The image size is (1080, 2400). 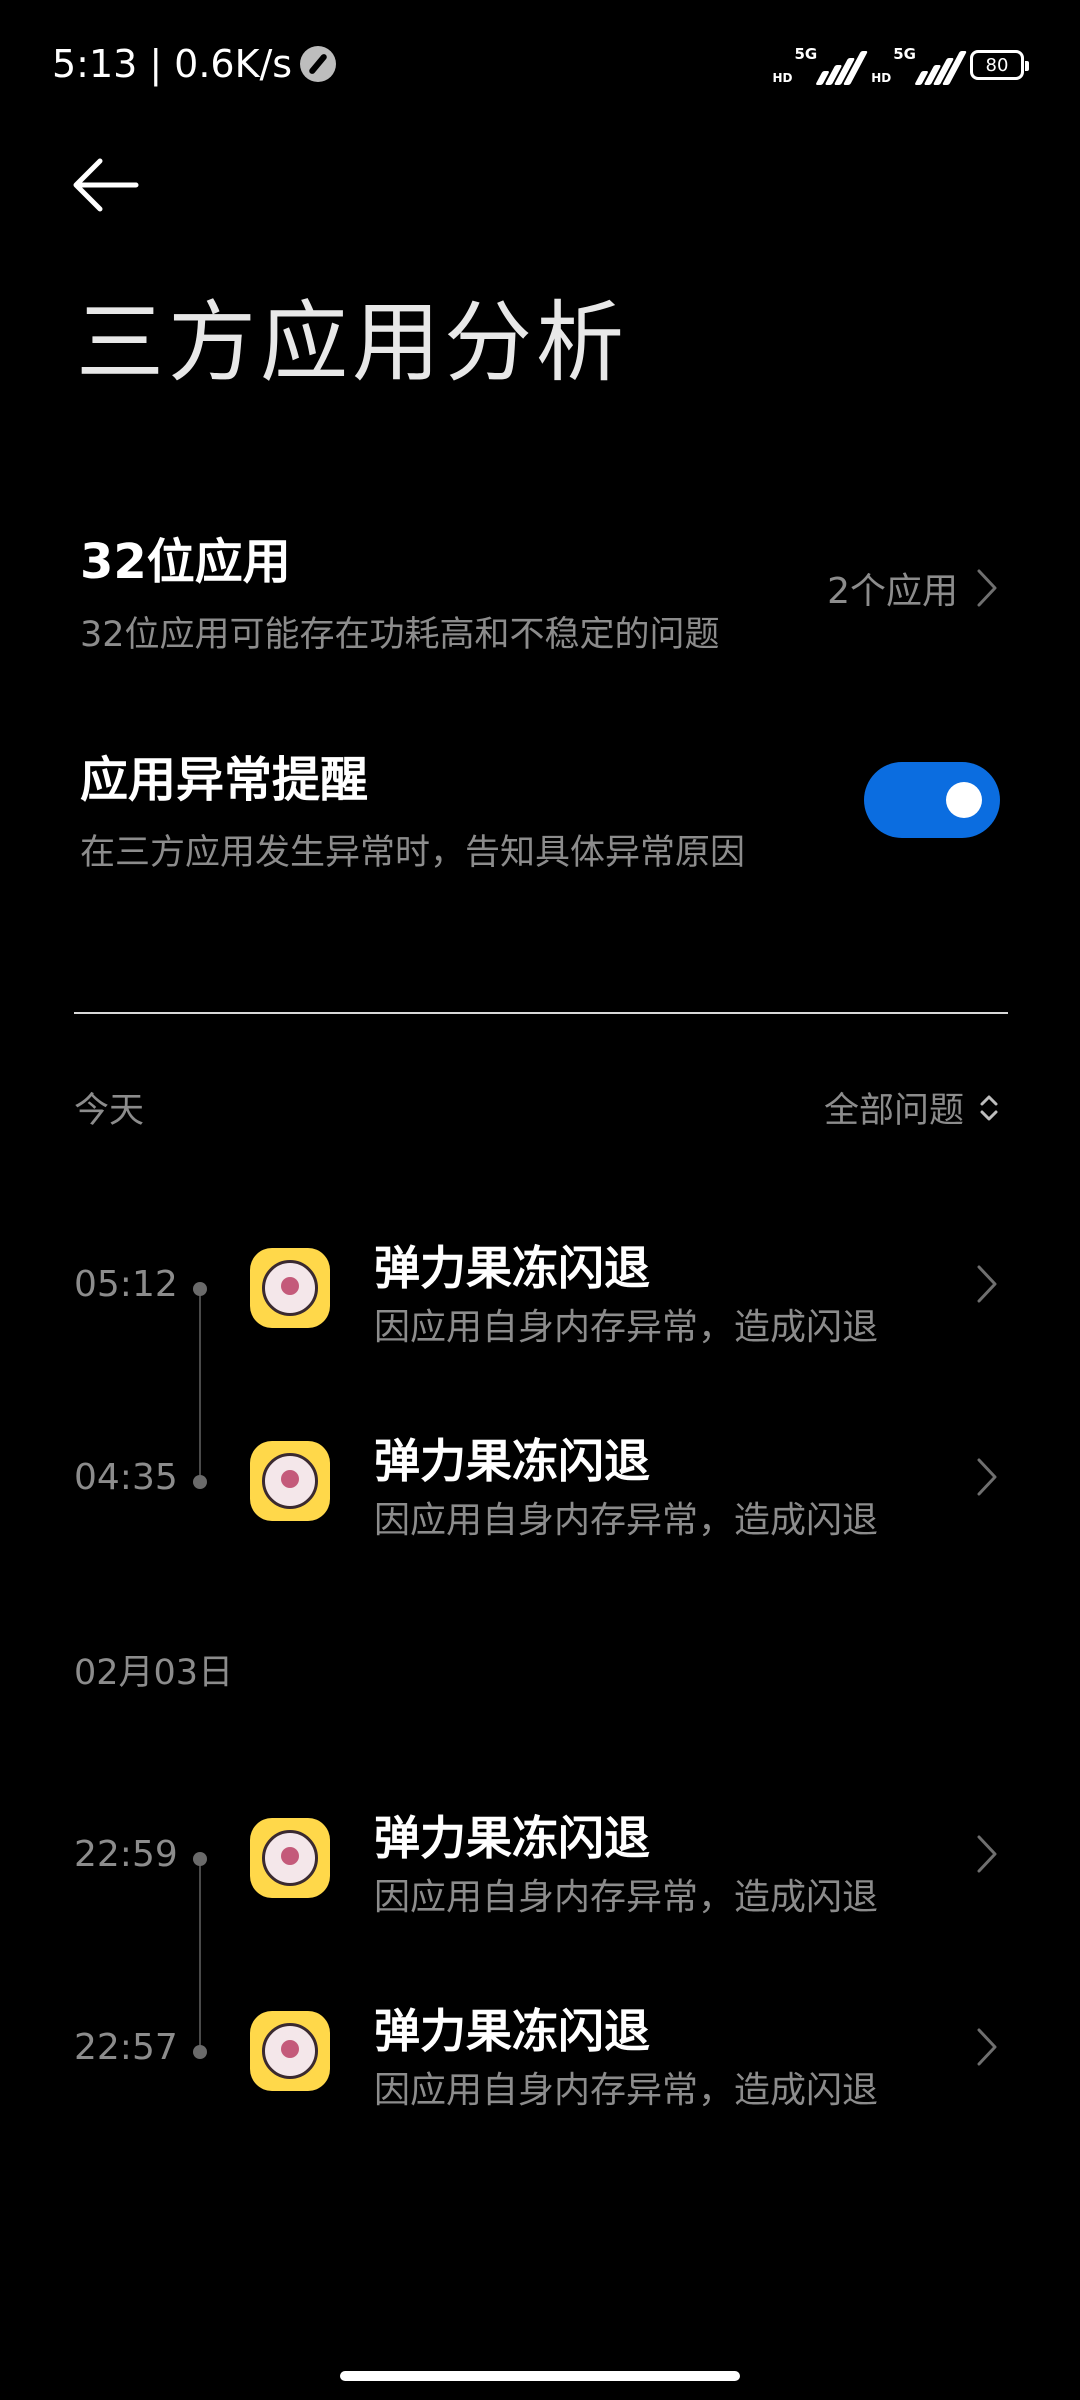 I want to click on home-indicator, so click(x=540, y=2376).